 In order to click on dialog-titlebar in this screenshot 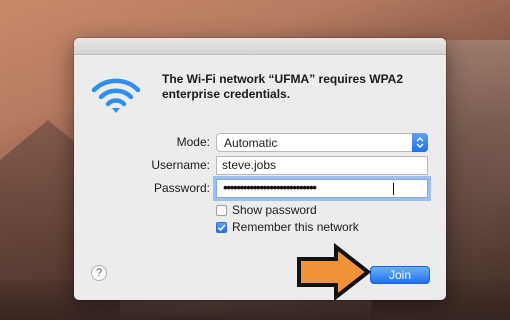, I will do `click(260, 46)`.